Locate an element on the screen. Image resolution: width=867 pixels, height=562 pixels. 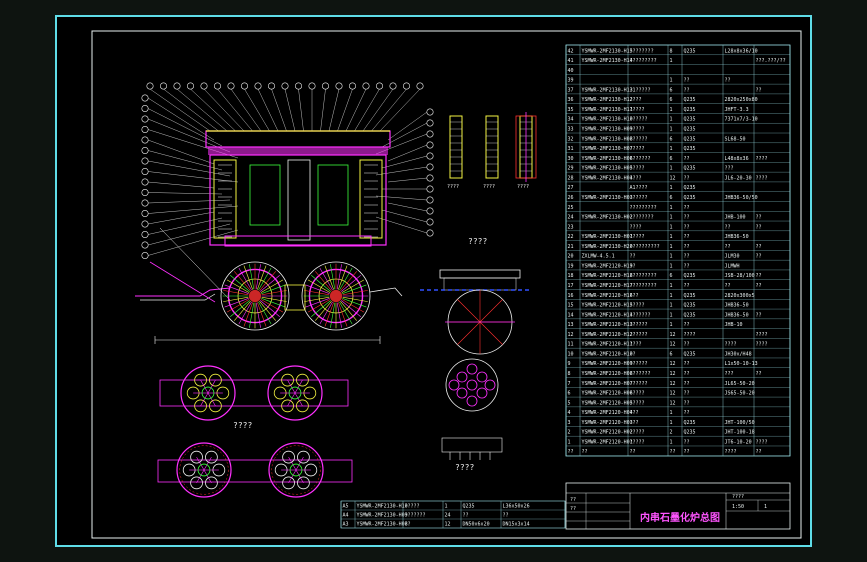
bom-cell-code: YSMWR-2MF2120-H14 is located at coordinates (607, 315).